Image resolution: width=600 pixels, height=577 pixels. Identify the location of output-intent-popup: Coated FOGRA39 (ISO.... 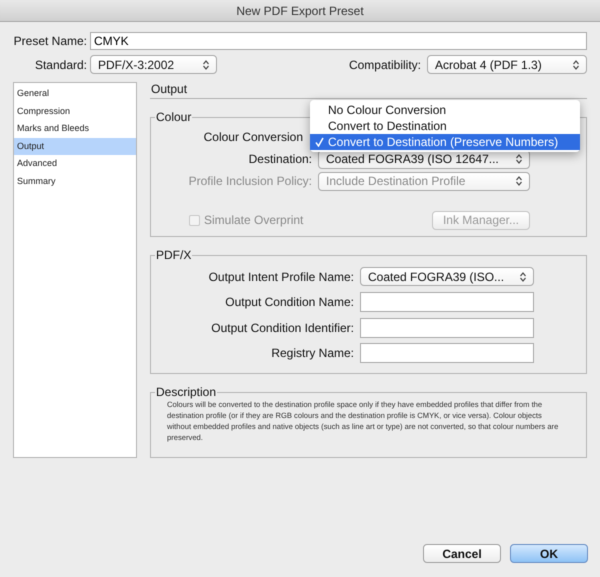
(447, 276).